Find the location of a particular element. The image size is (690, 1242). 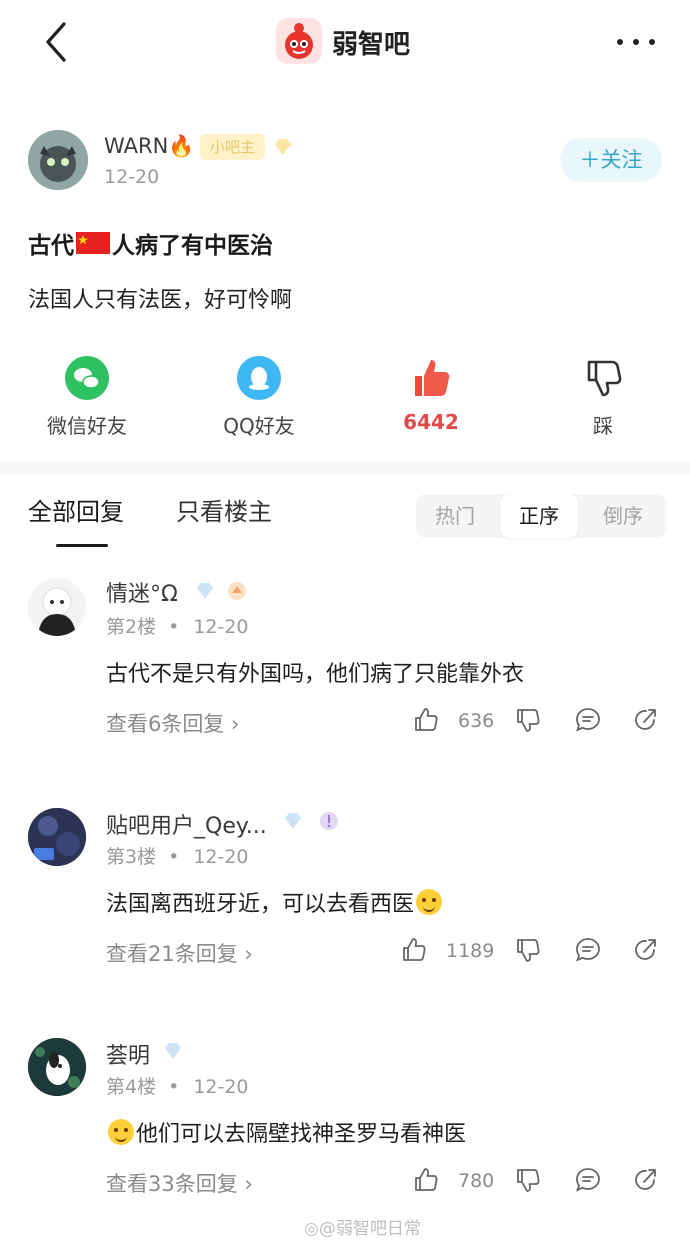

view-replies-link: 查看21条回复 › is located at coordinates (179, 953).